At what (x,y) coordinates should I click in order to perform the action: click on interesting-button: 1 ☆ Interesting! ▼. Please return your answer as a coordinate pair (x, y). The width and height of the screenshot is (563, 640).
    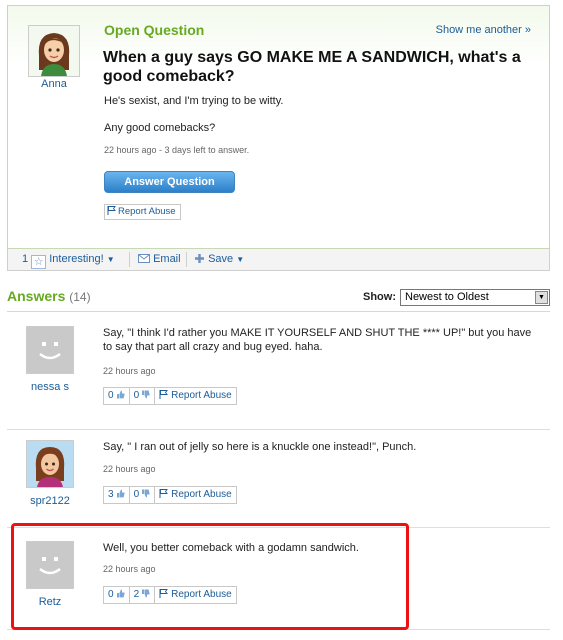
    Looking at the image, I should click on (68, 261).